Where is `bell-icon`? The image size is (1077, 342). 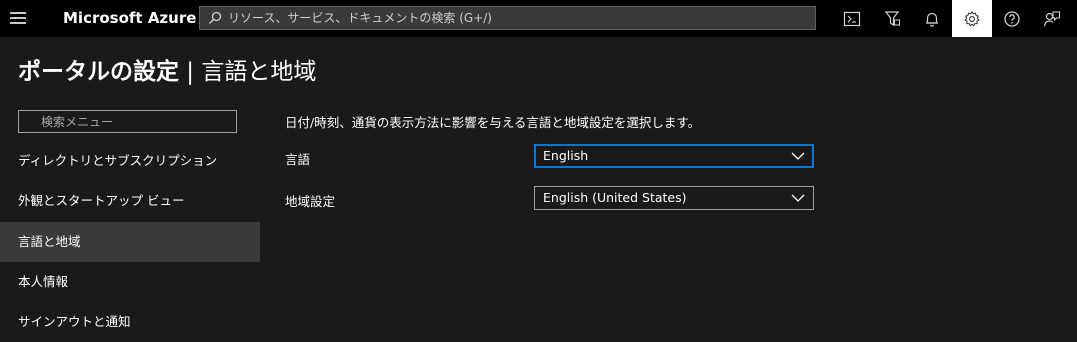 bell-icon is located at coordinates (932, 19).